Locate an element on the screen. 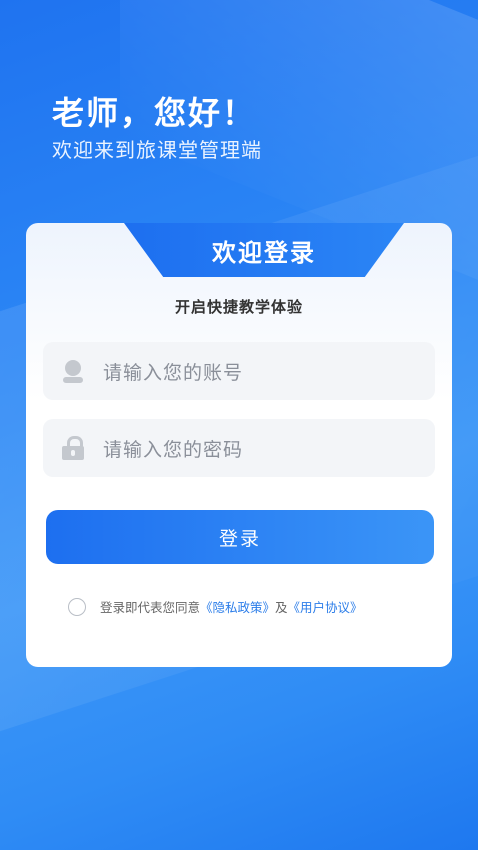 This screenshot has height=850, width=478. password-field: 请输入您的密码 is located at coordinates (239, 448).